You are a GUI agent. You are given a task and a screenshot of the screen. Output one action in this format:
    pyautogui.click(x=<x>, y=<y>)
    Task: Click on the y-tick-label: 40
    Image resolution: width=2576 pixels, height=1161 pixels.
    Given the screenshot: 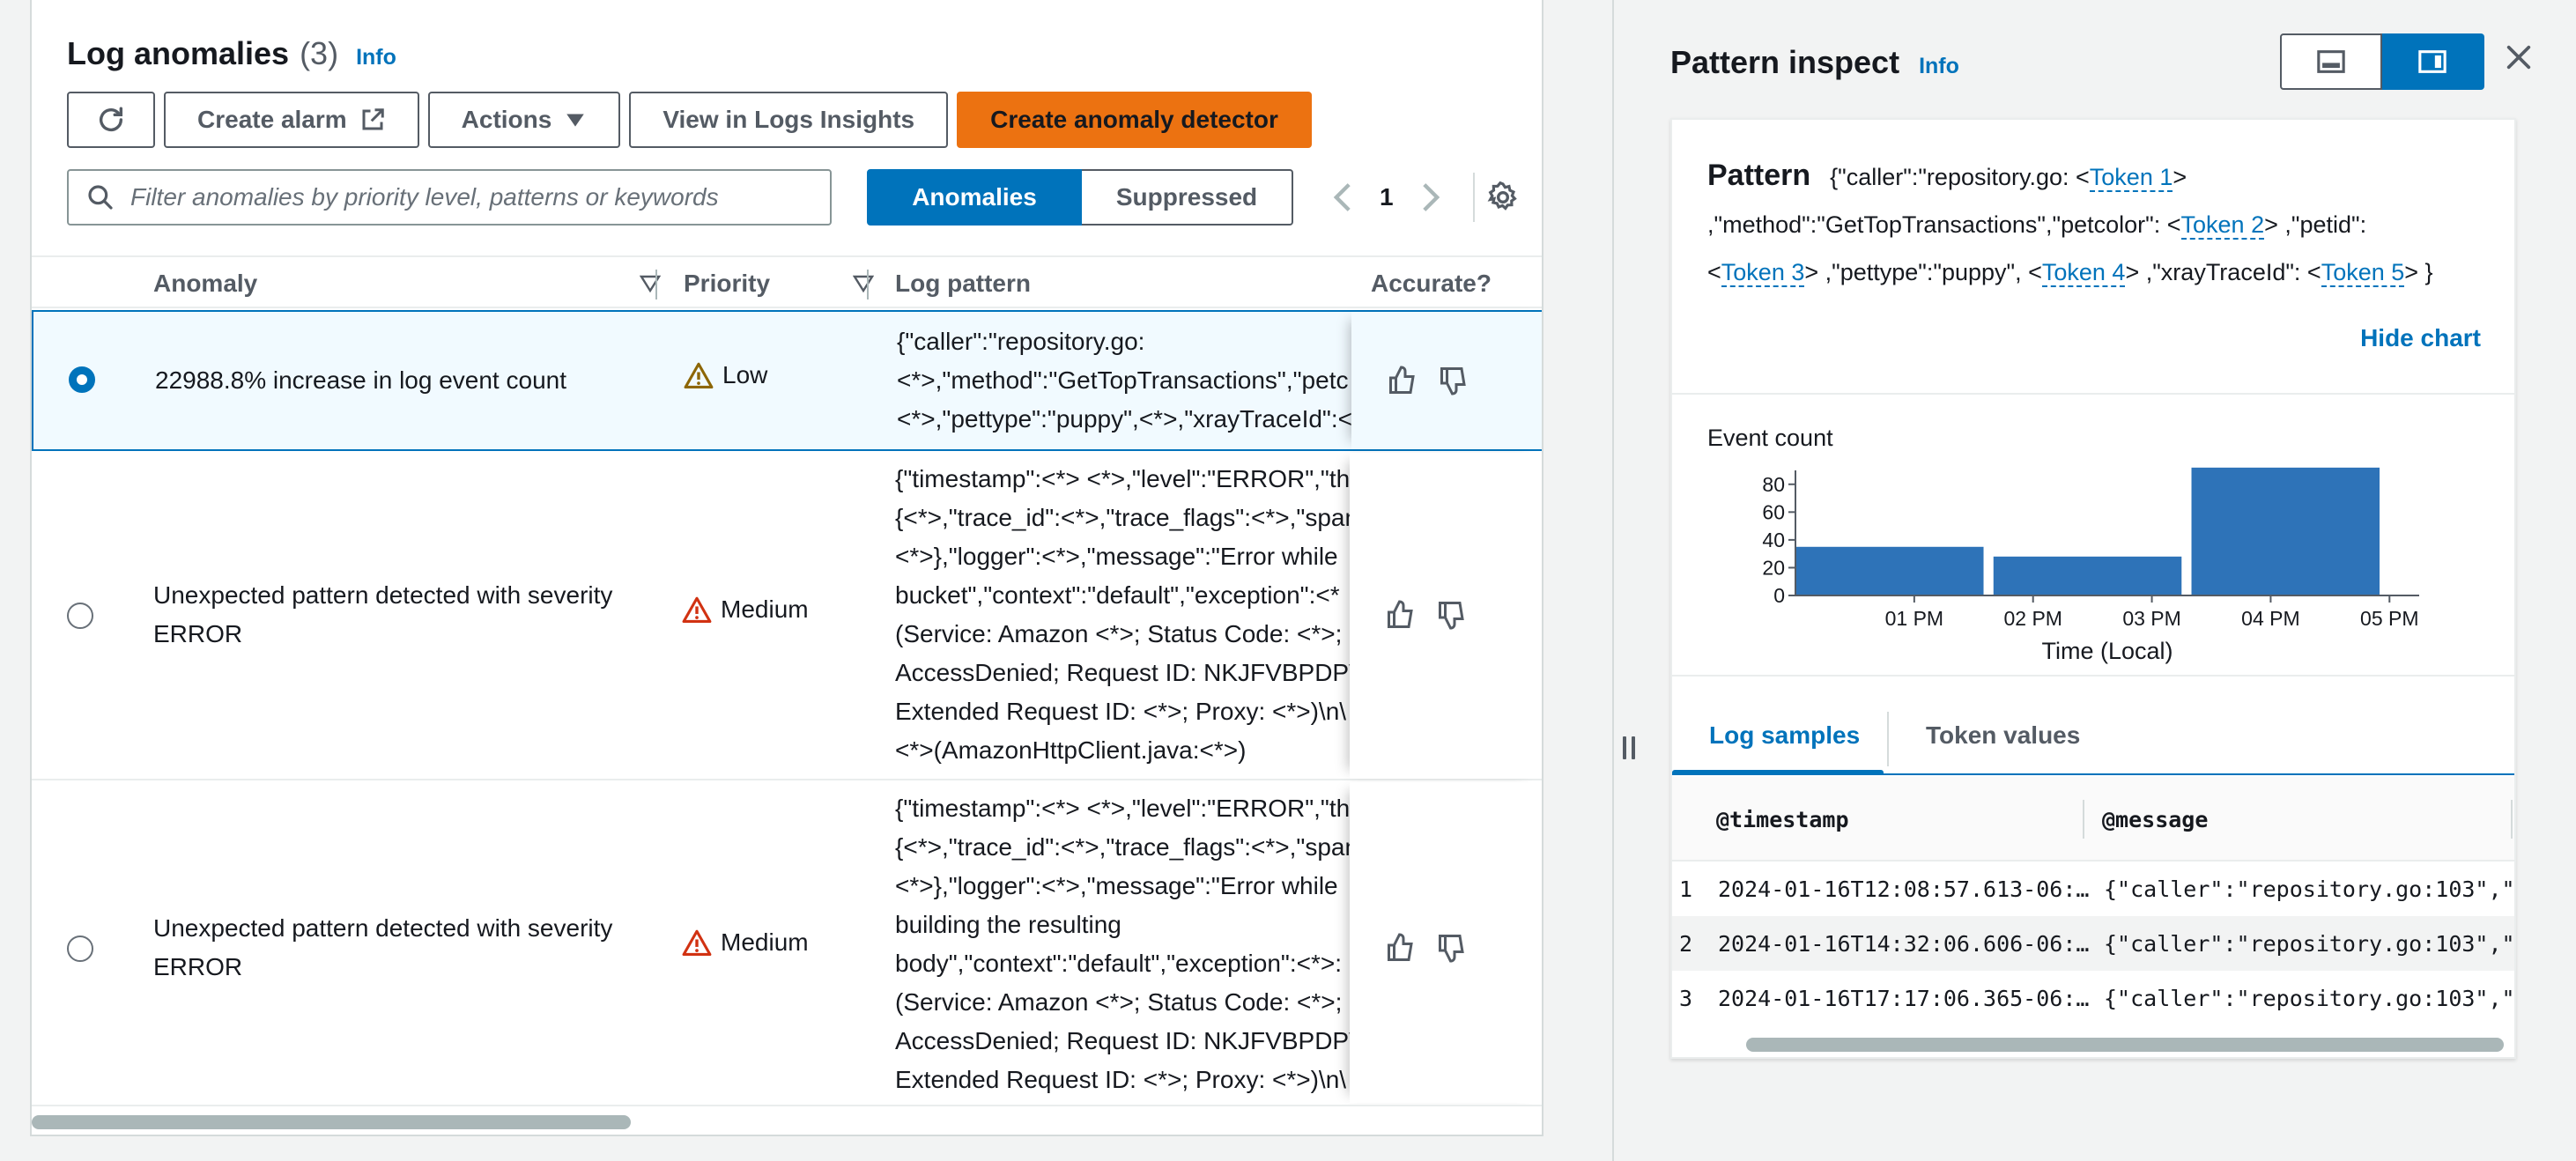 What is the action you would take?
    pyautogui.click(x=1773, y=540)
    